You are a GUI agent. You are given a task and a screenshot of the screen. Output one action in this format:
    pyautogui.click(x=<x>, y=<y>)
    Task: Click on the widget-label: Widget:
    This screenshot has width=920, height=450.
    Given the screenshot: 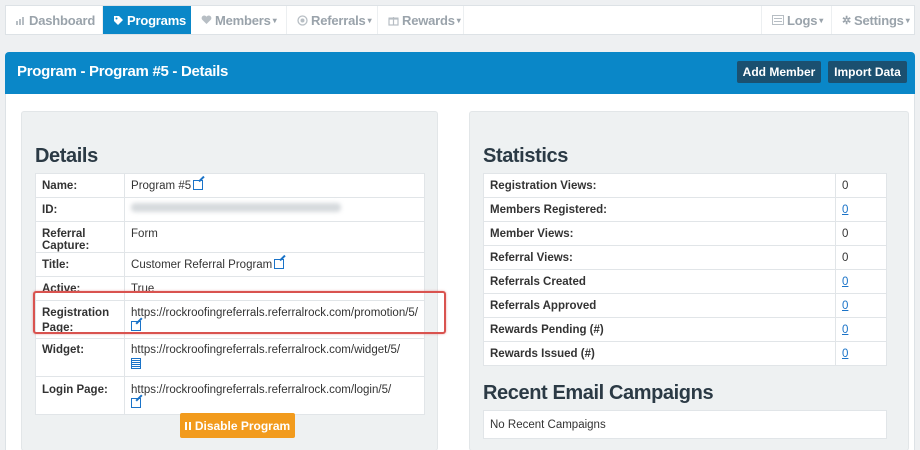 What is the action you would take?
    pyautogui.click(x=80, y=357)
    